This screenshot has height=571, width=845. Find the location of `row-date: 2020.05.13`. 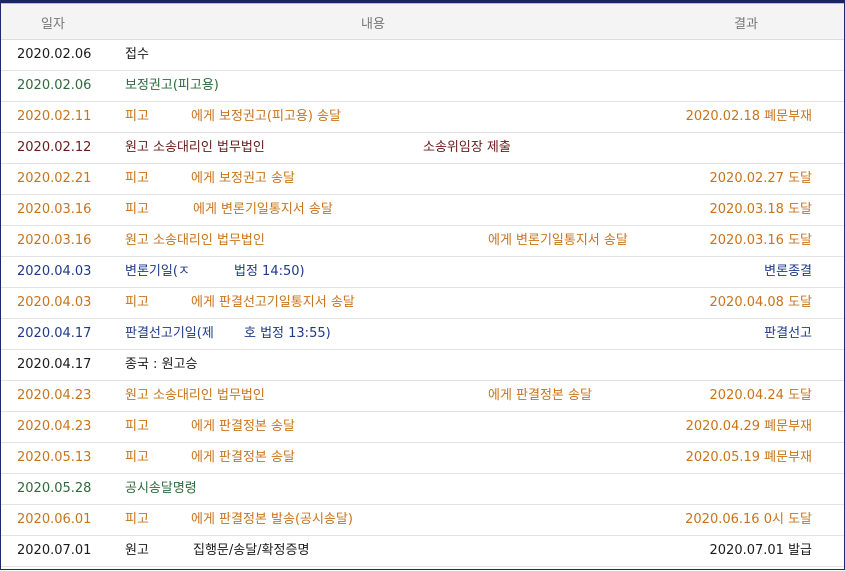

row-date: 2020.05.13 is located at coordinates (54, 457).